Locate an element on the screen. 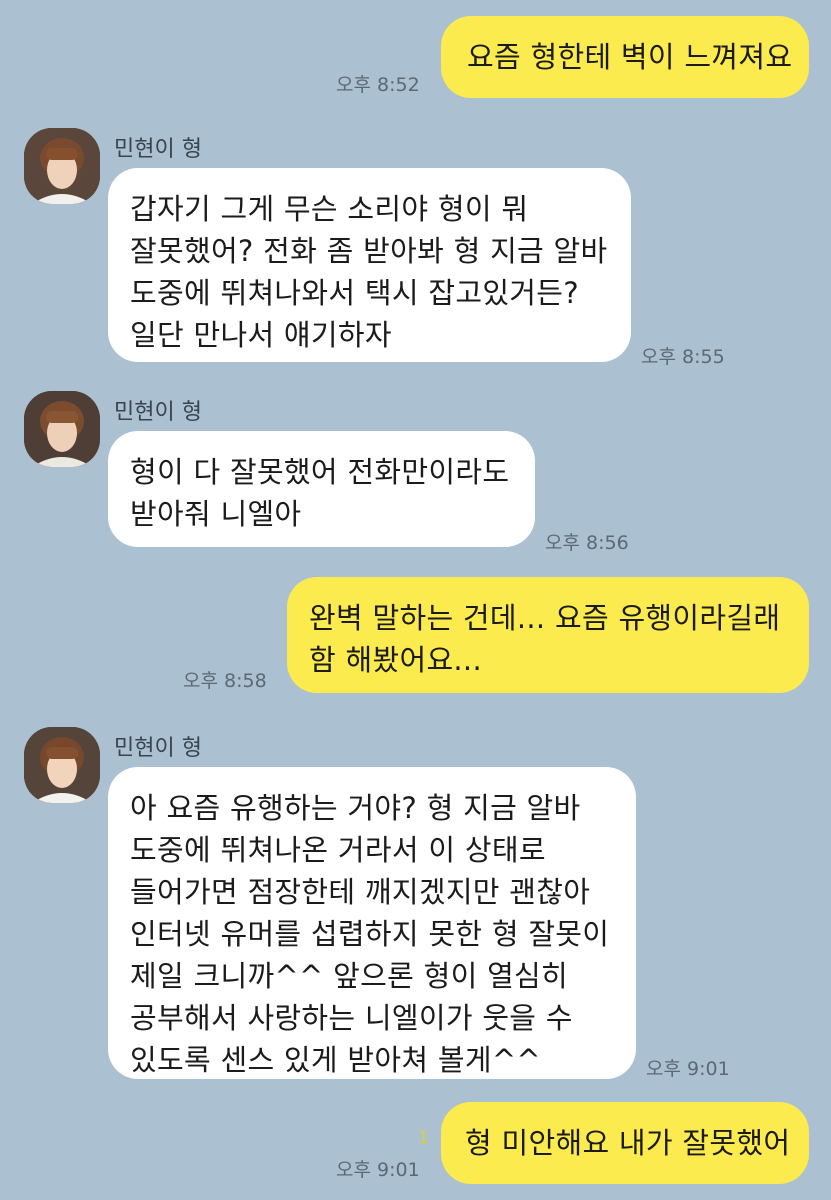  my-message-bubble: 형 미안해요 내가 잘못했어 is located at coordinates (625, 1143).